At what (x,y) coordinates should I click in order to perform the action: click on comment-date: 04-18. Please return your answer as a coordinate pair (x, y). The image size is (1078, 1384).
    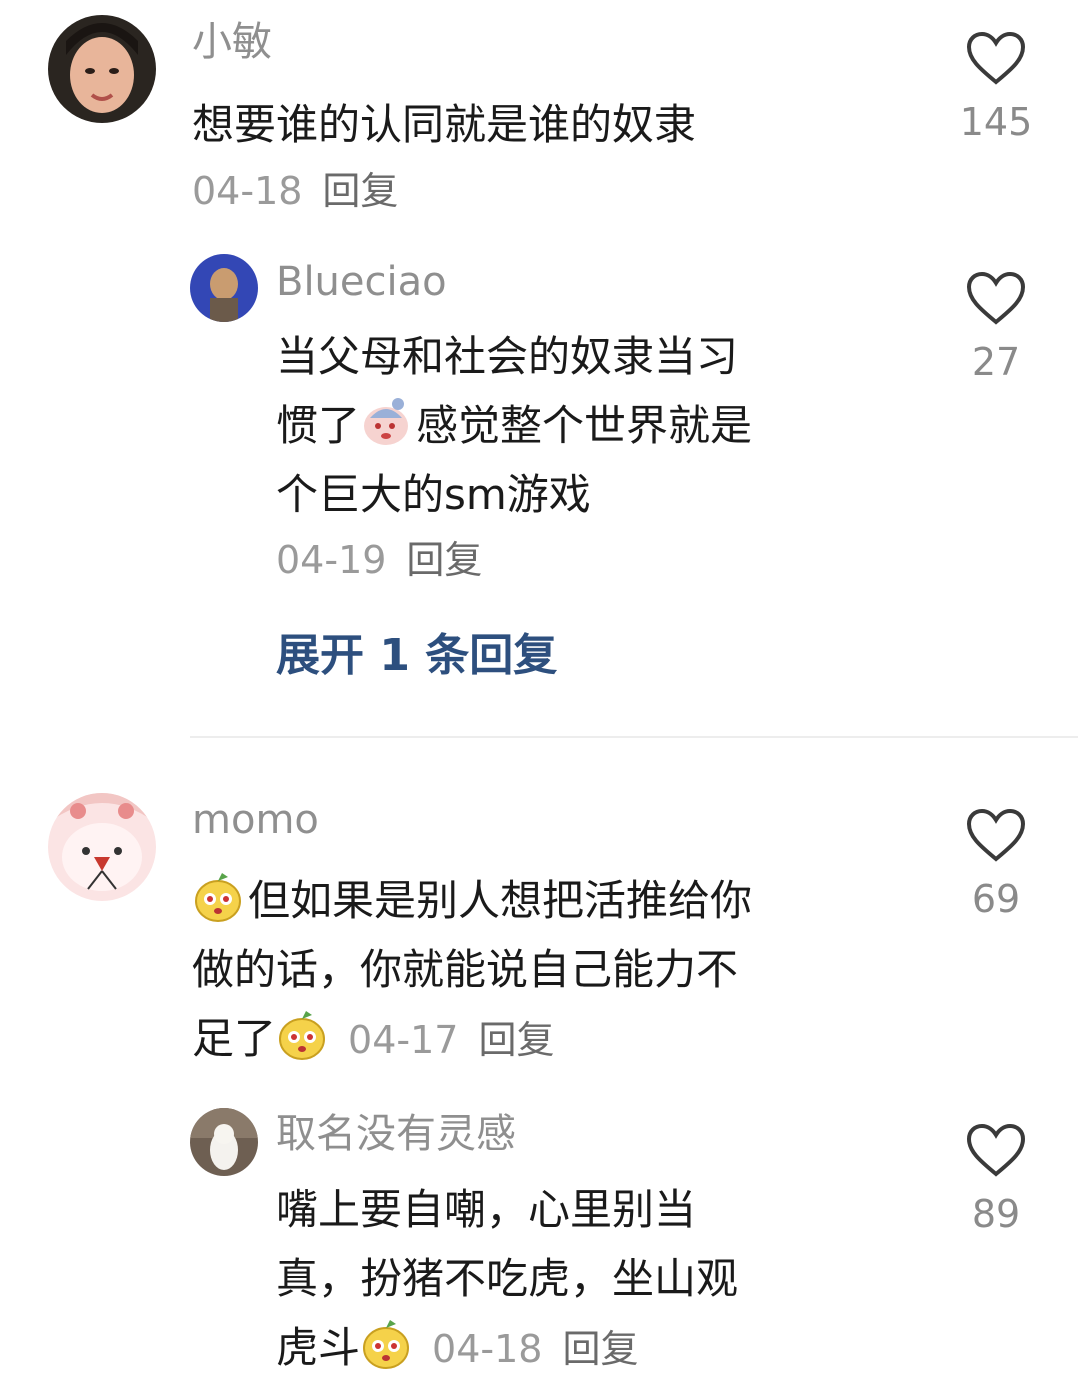
    Looking at the image, I should click on (247, 191).